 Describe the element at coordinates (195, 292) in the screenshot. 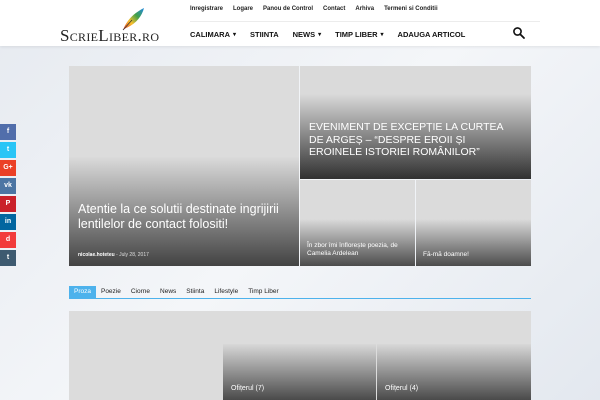

I see `tab-stiinta: Stiinta` at that location.